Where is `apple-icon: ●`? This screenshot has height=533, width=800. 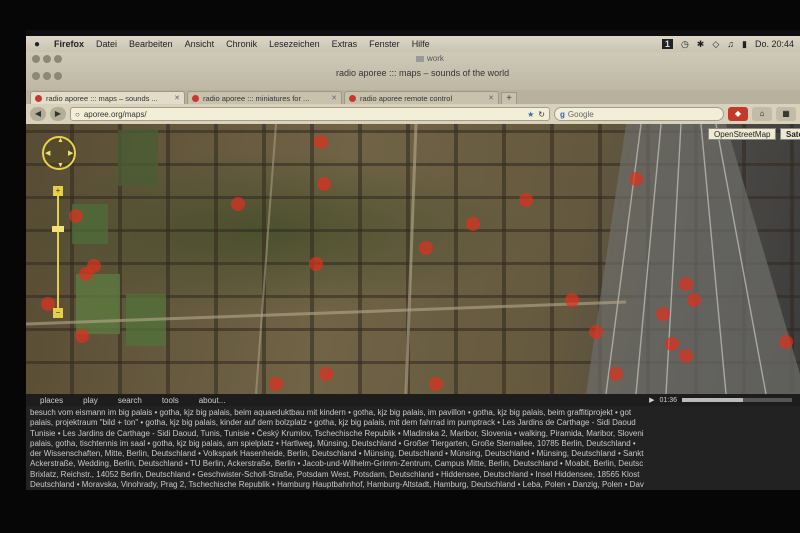
apple-icon: ● is located at coordinates (37, 44).